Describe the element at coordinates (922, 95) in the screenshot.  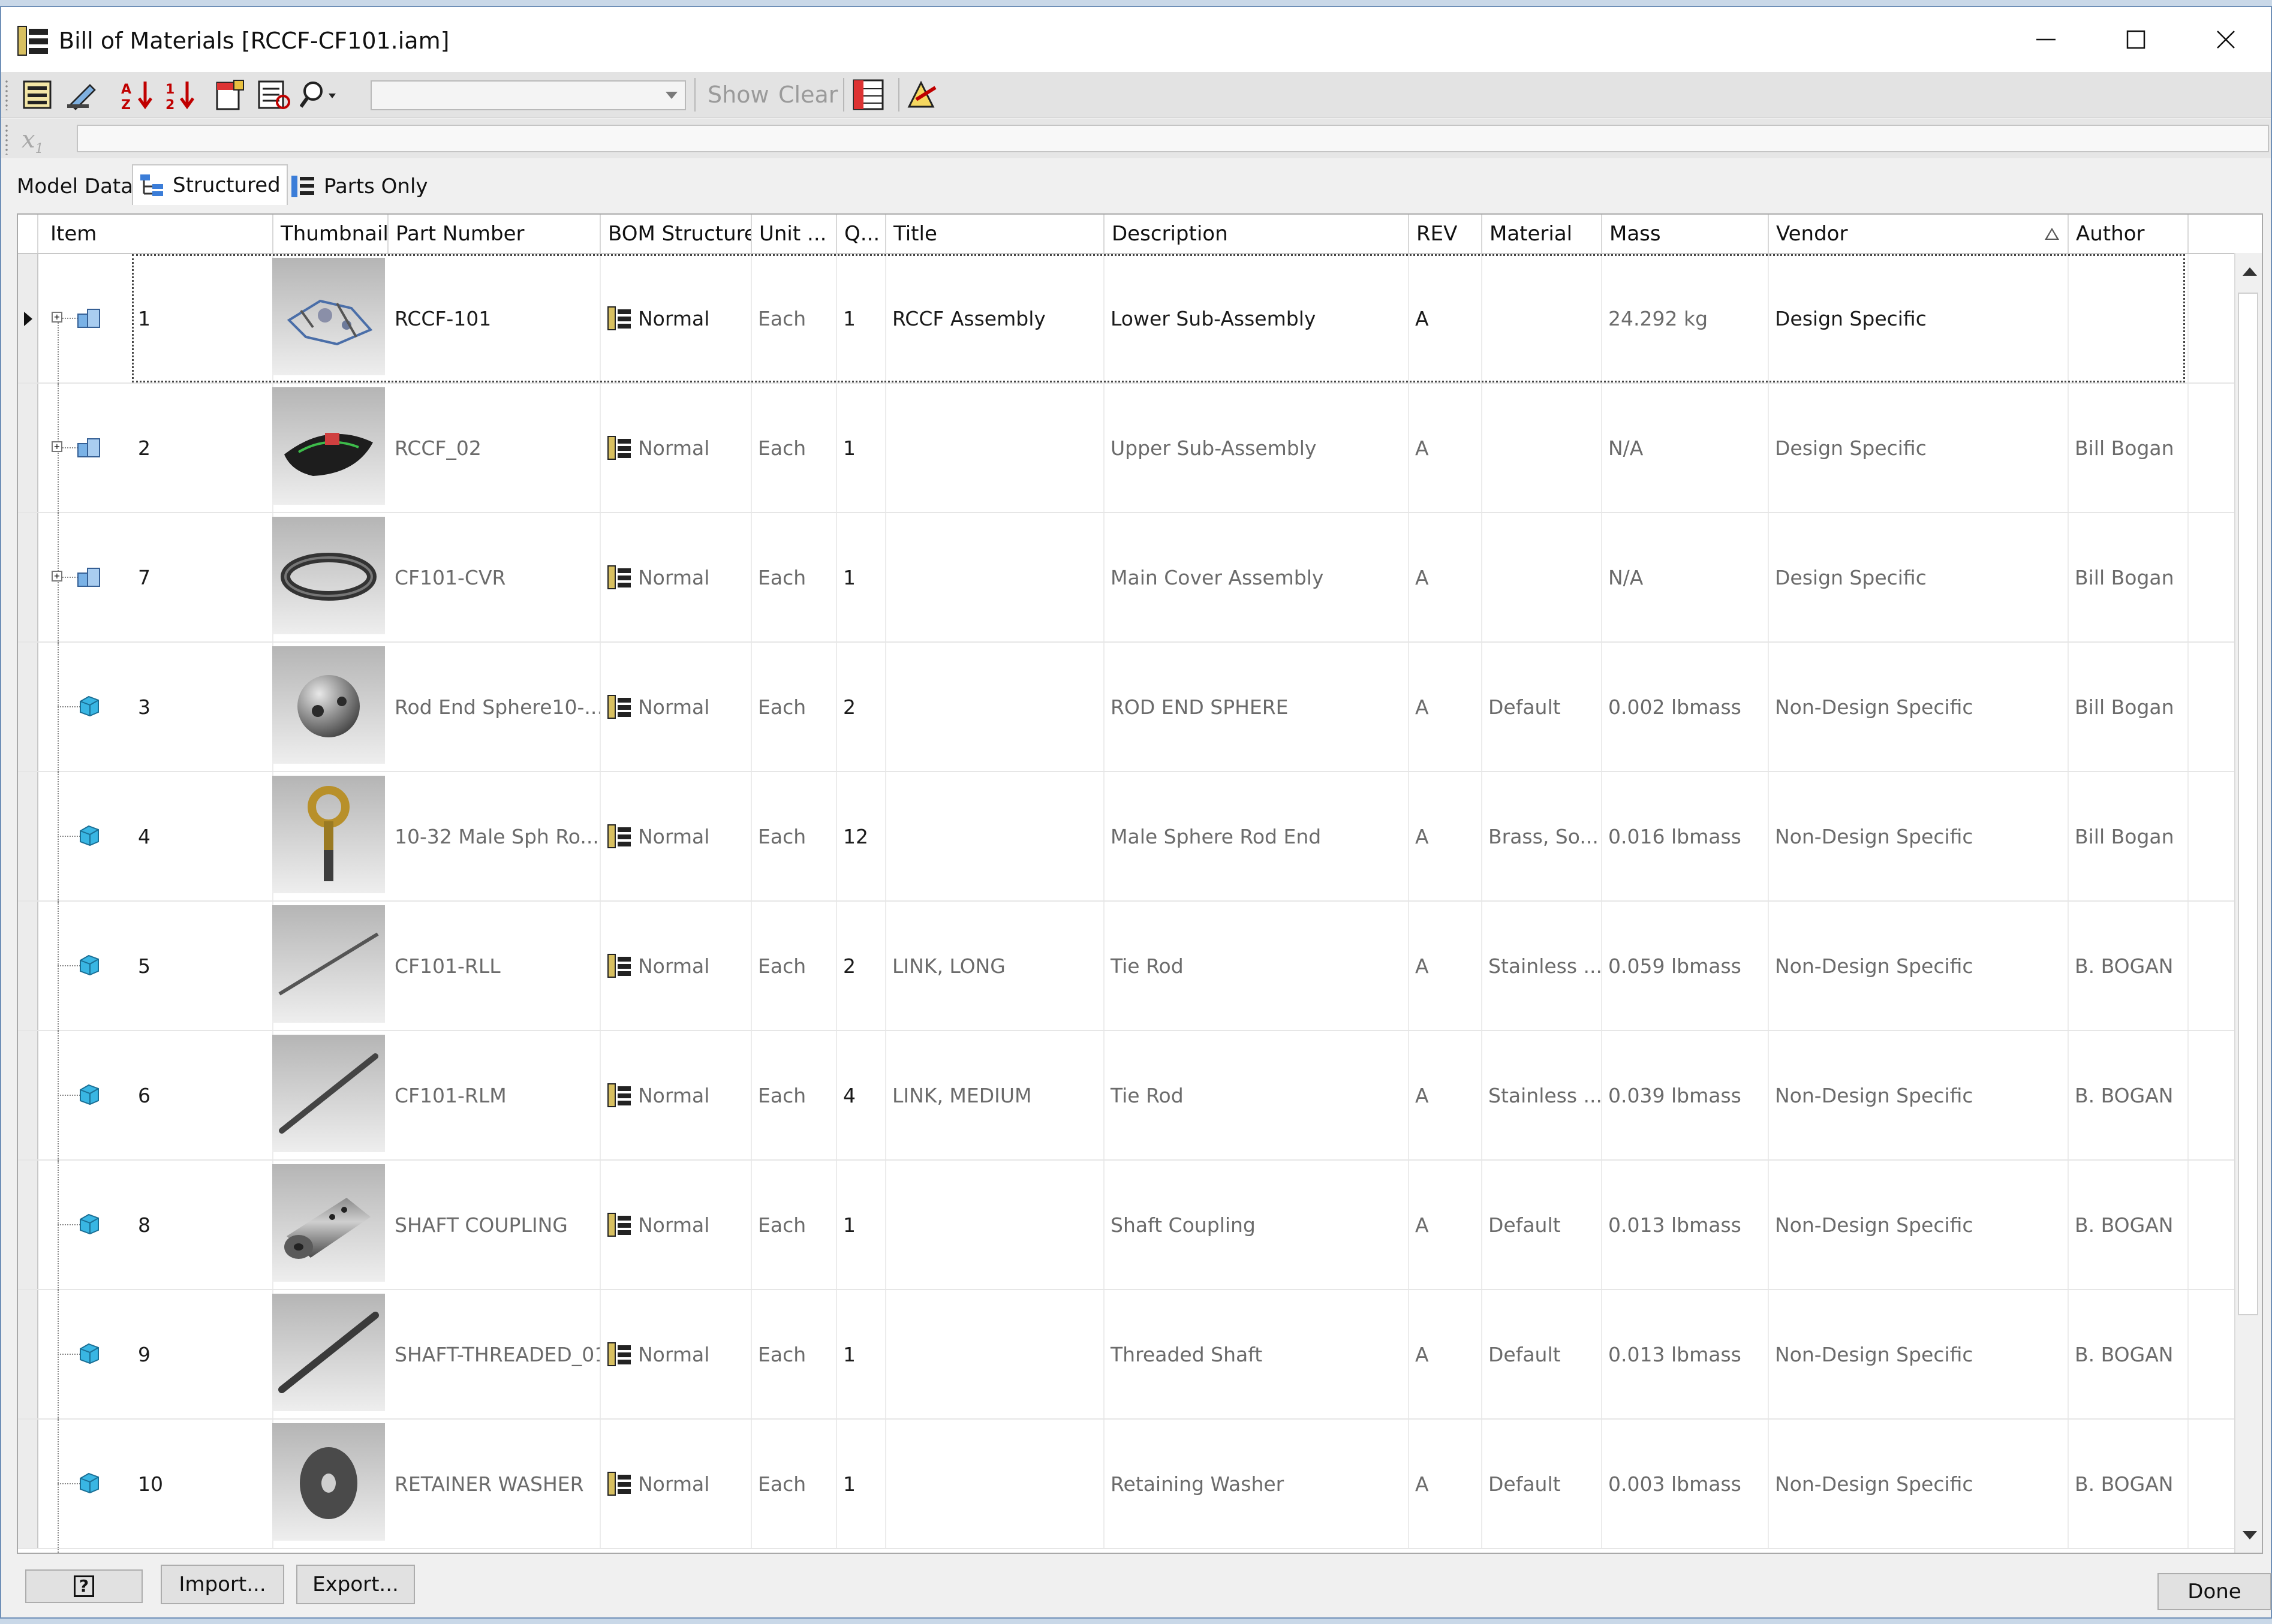
I see `mass-update-icon` at that location.